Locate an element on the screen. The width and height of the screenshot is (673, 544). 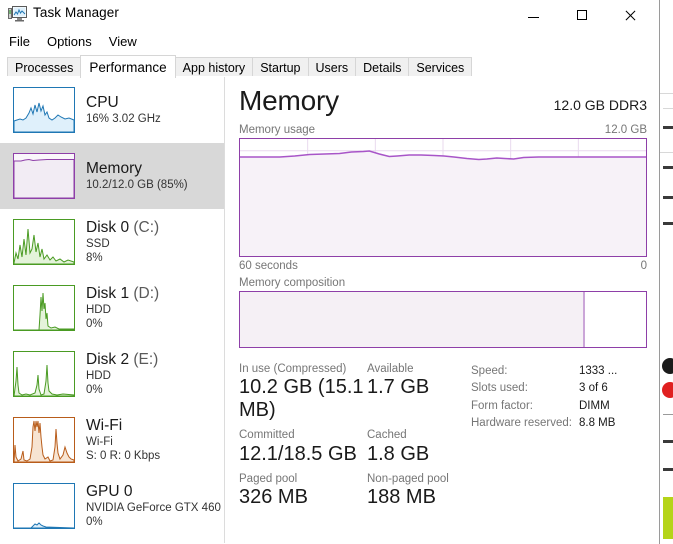
tab-users: Users is located at coordinates (332, 67).